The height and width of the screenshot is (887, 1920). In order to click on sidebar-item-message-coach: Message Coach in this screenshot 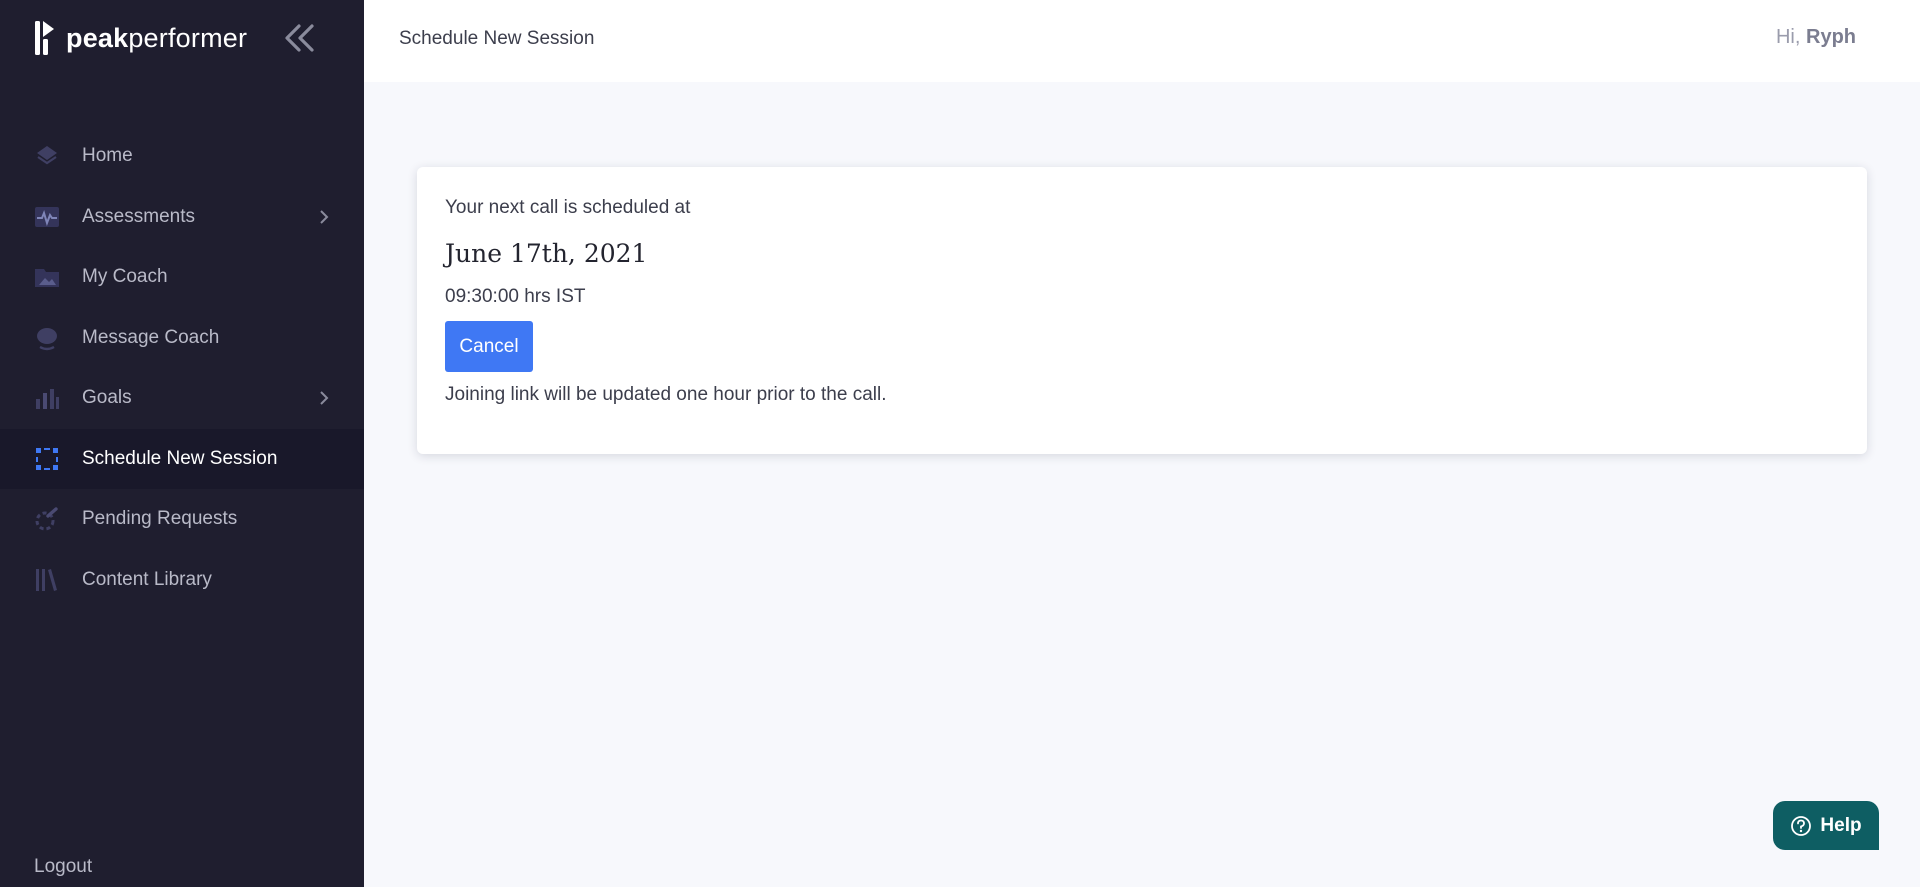, I will do `click(182, 338)`.